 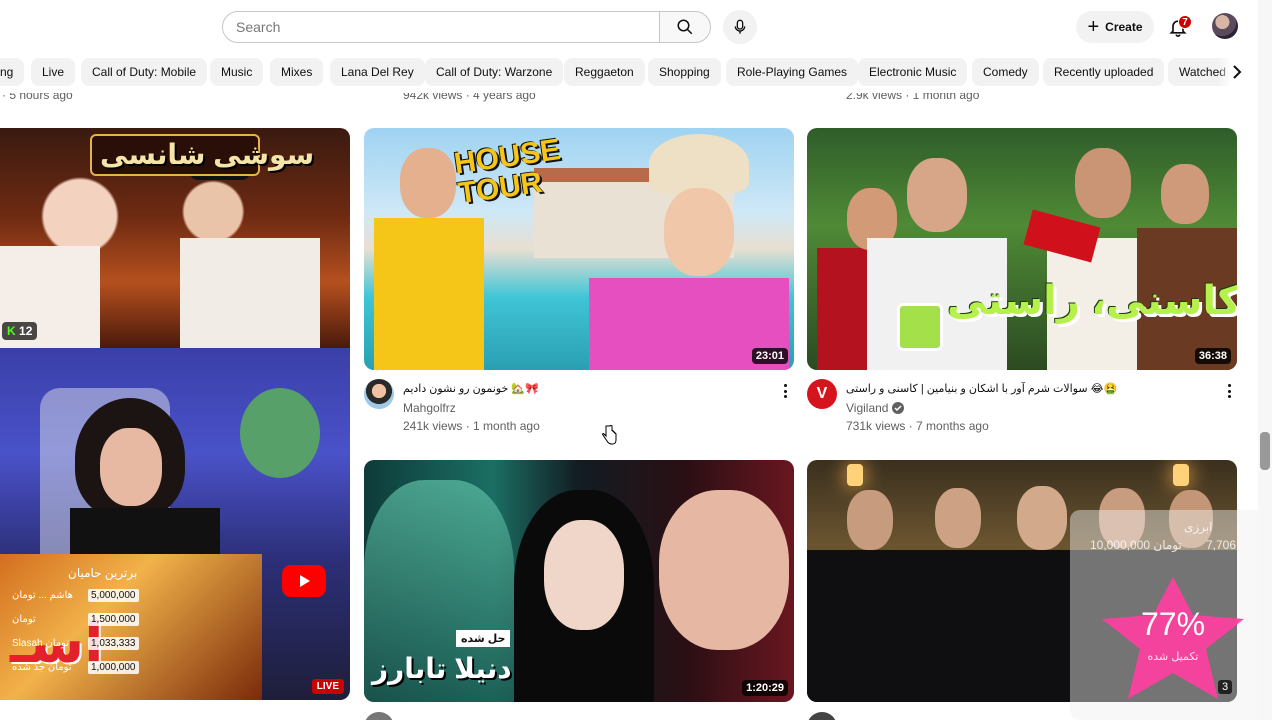 I want to click on donor-title: برترین حامیان, so click(x=103, y=573).